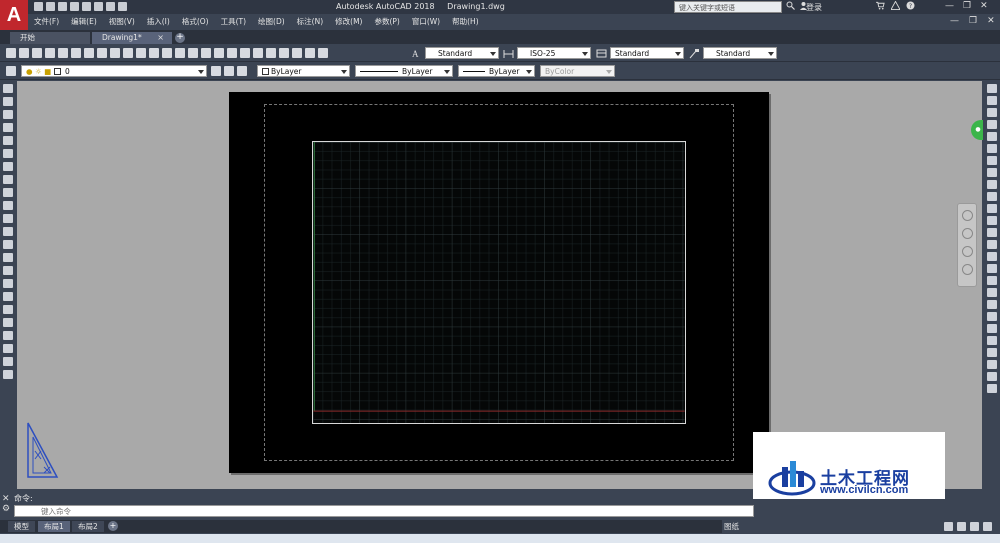 The width and height of the screenshot is (1000, 543). What do you see at coordinates (258, 53) in the screenshot?
I see `design-center-icon` at bounding box center [258, 53].